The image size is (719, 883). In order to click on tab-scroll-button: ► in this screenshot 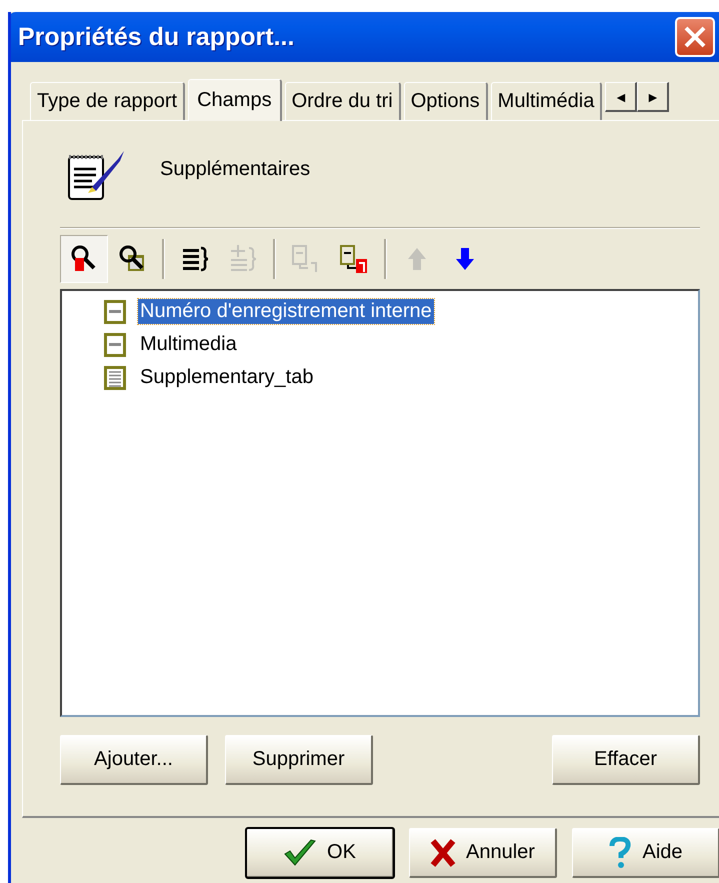, I will do `click(653, 97)`.